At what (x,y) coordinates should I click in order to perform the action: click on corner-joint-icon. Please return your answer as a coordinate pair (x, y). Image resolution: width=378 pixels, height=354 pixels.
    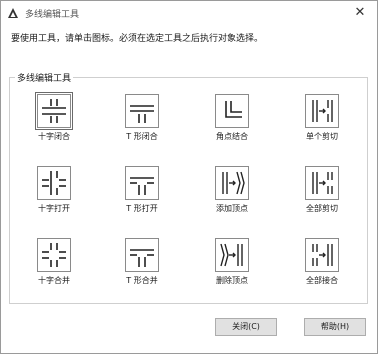
    Looking at the image, I should click on (233, 109).